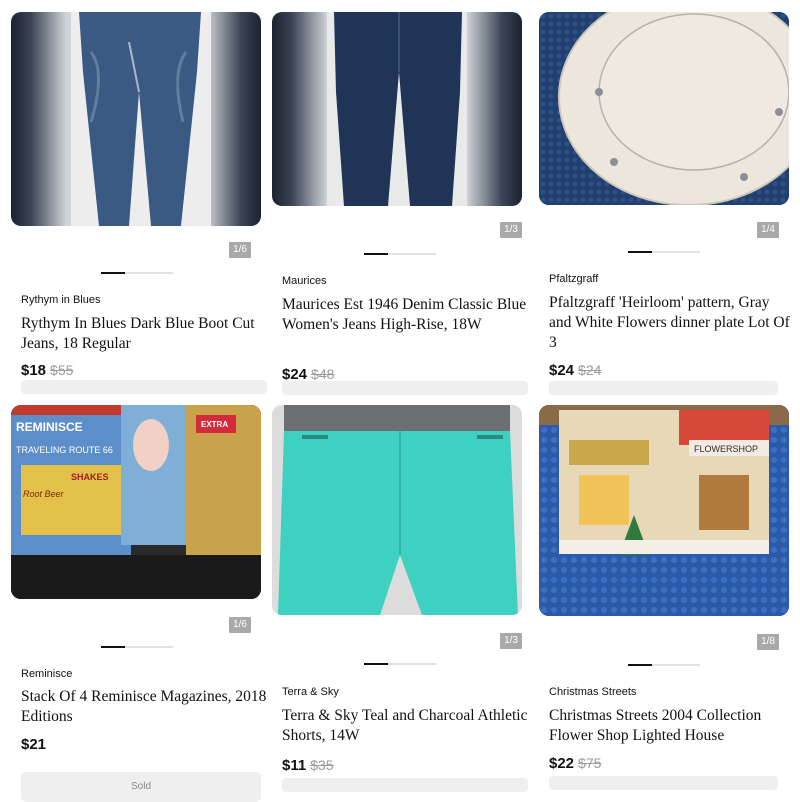  Describe the element at coordinates (304, 281) in the screenshot. I see `listing-brand: Maurices` at that location.